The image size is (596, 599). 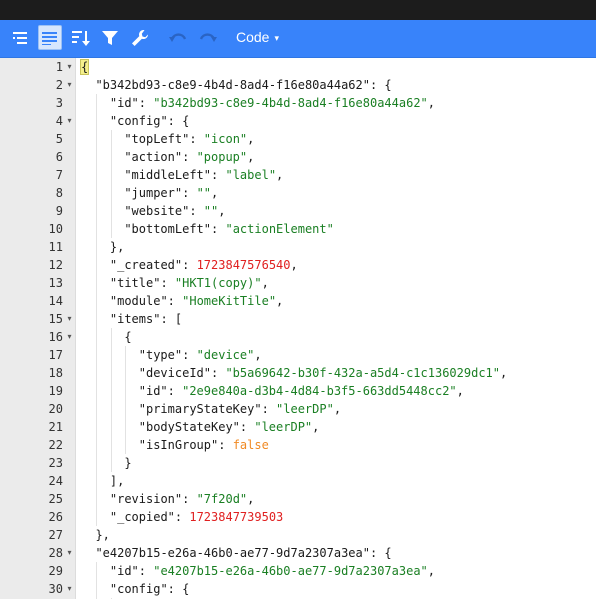 I want to click on code-line: 26 "_copied": 1723847739503, so click(x=298, y=517).